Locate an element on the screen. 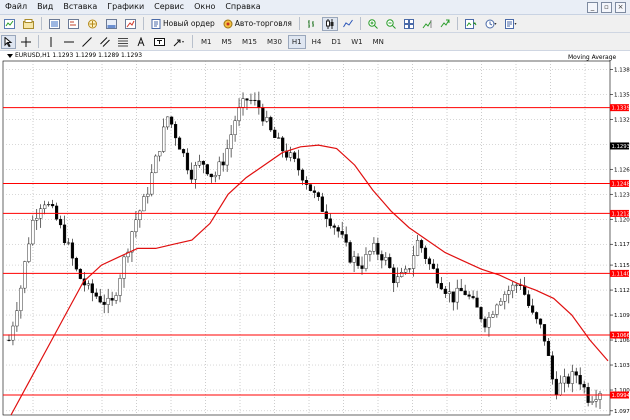 This screenshot has height=420, width=630. menu-tools: Сервис is located at coordinates (169, 7).